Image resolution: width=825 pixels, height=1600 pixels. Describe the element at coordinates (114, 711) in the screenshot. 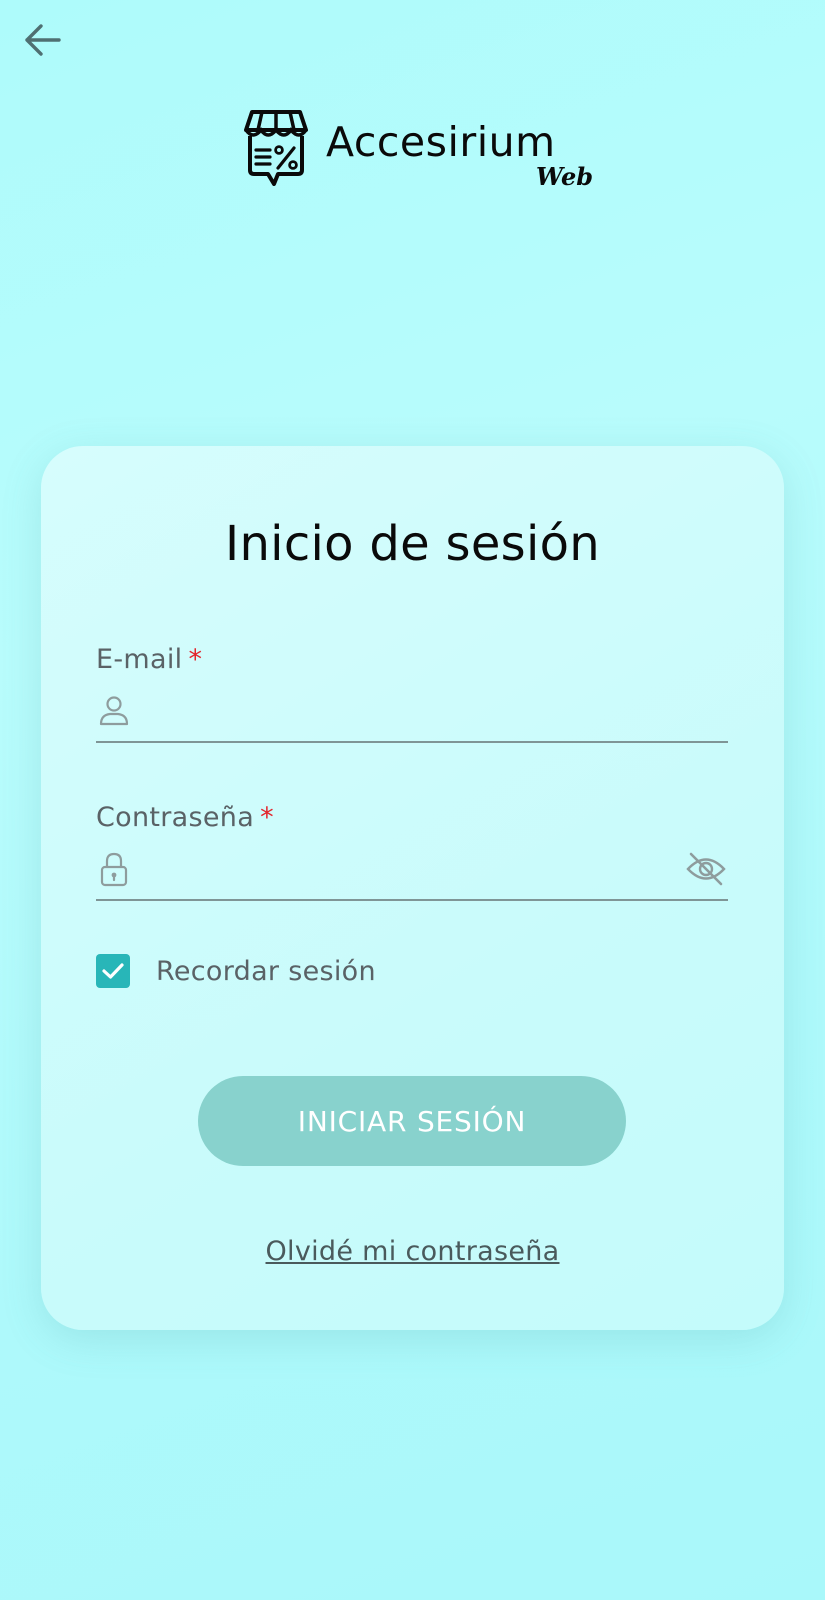

I see `user-icon` at that location.